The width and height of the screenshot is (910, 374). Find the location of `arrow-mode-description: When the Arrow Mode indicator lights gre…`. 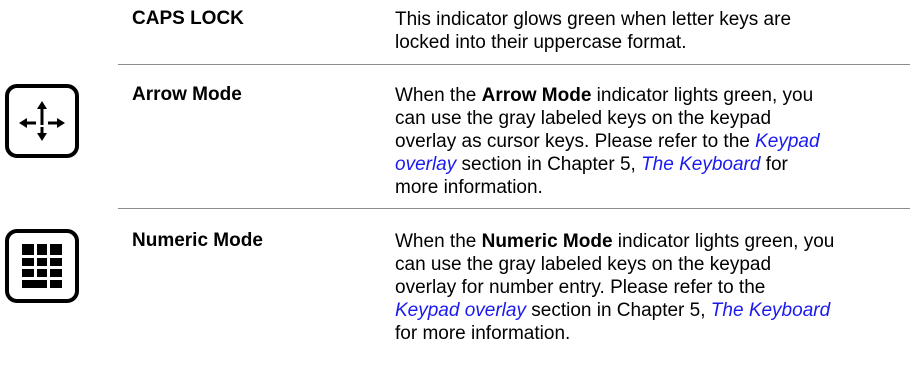

arrow-mode-description: When the Arrow Mode indicator lights gre… is located at coordinates (607, 141).